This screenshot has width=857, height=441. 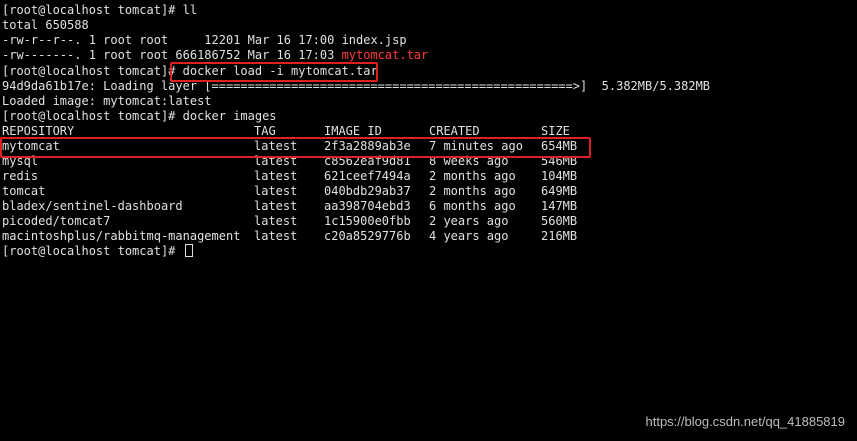 I want to click on cell-size: 546MB, so click(x=559, y=161).